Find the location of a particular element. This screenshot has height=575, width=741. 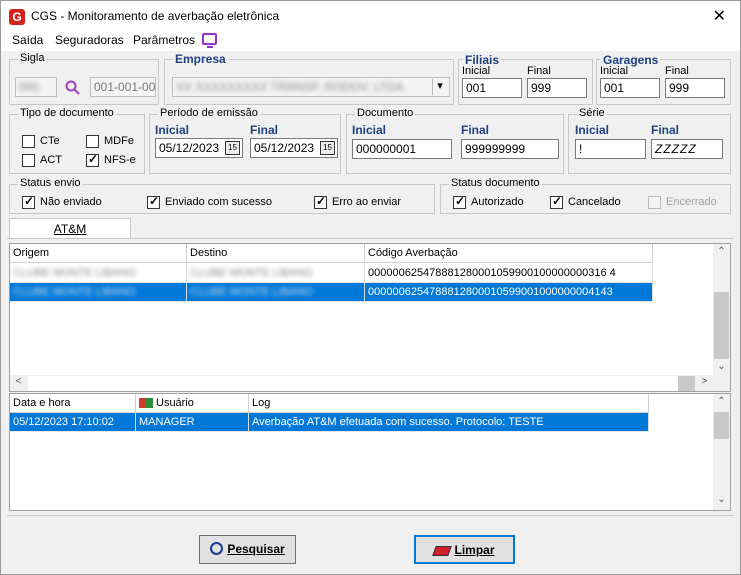

empresa-group: Empresa XX XXXXXXXXX TRANSP. RODOV. LTDA is located at coordinates (309, 78).